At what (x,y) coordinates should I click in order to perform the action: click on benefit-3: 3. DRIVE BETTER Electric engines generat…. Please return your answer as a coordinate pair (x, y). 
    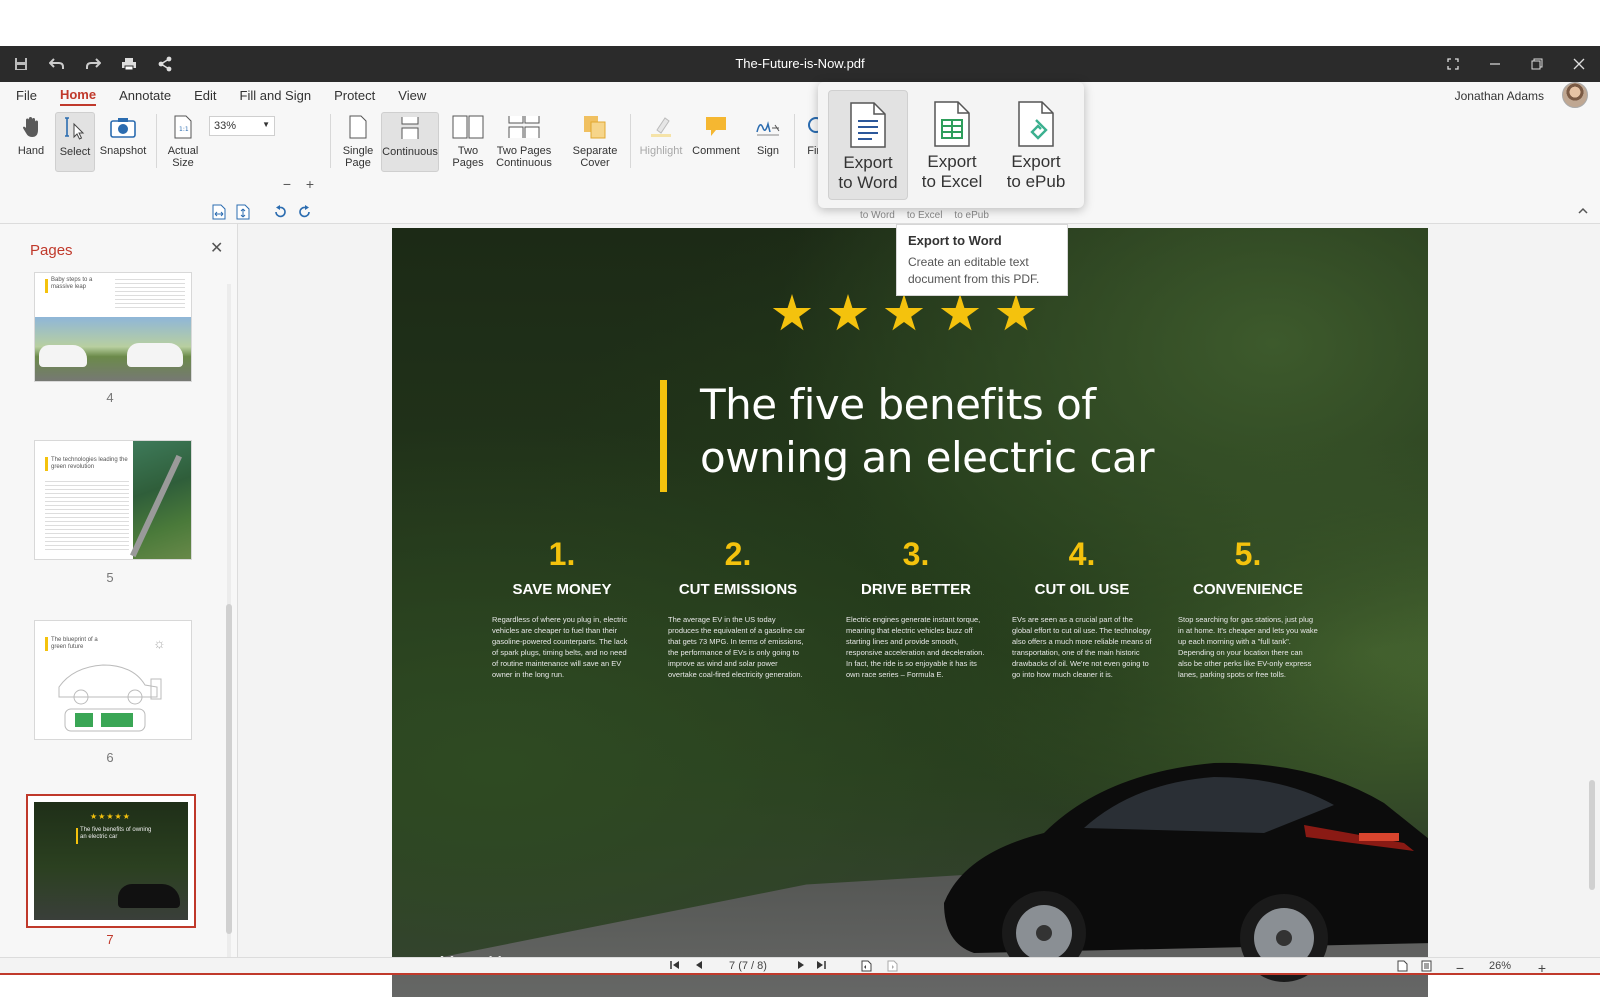
    Looking at the image, I should click on (916, 608).